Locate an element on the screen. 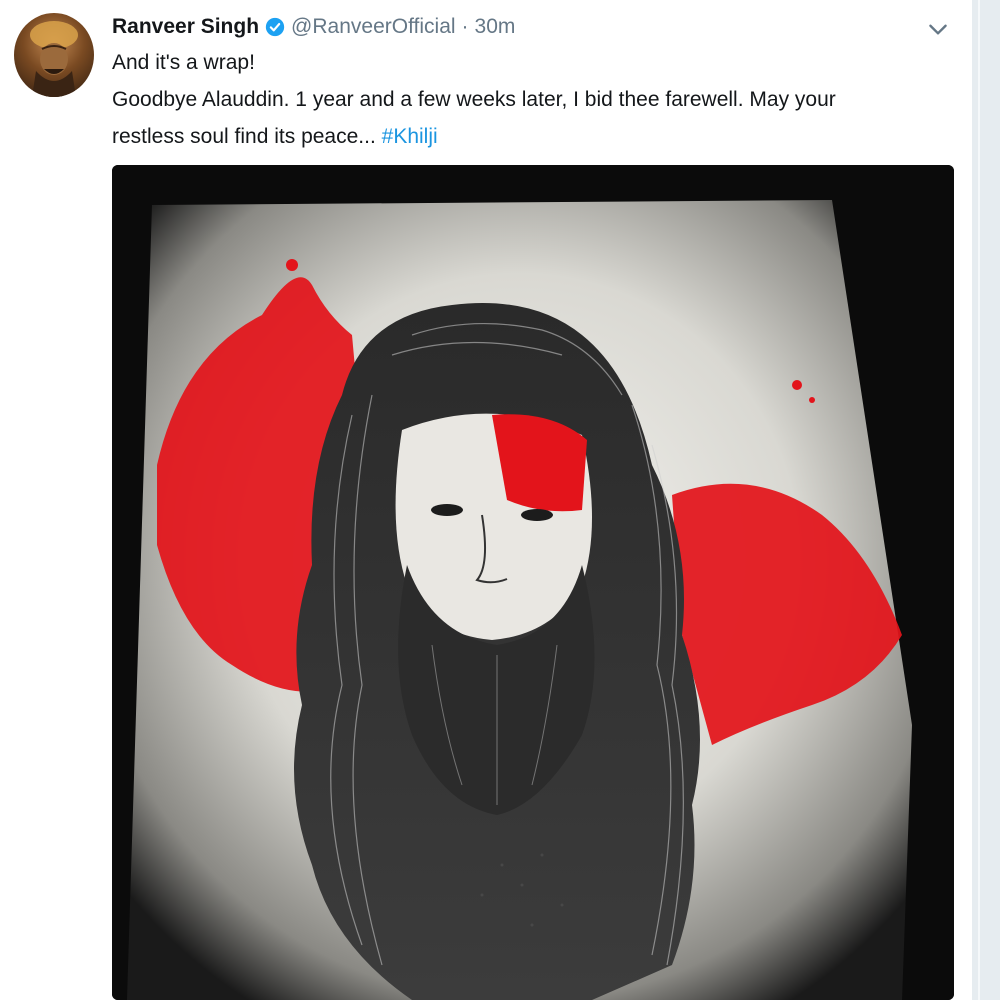 The image size is (1000, 1000). author-name: Ranveer Singh is located at coordinates (185, 27).